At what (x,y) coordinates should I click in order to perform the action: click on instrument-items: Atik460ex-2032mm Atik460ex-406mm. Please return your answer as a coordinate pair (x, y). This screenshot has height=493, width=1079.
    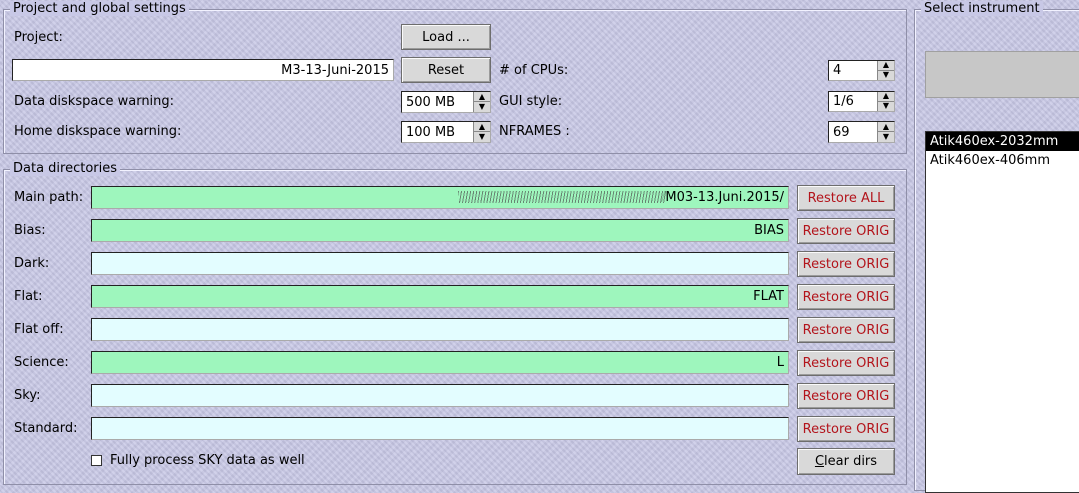
    Looking at the image, I should click on (1002, 151).